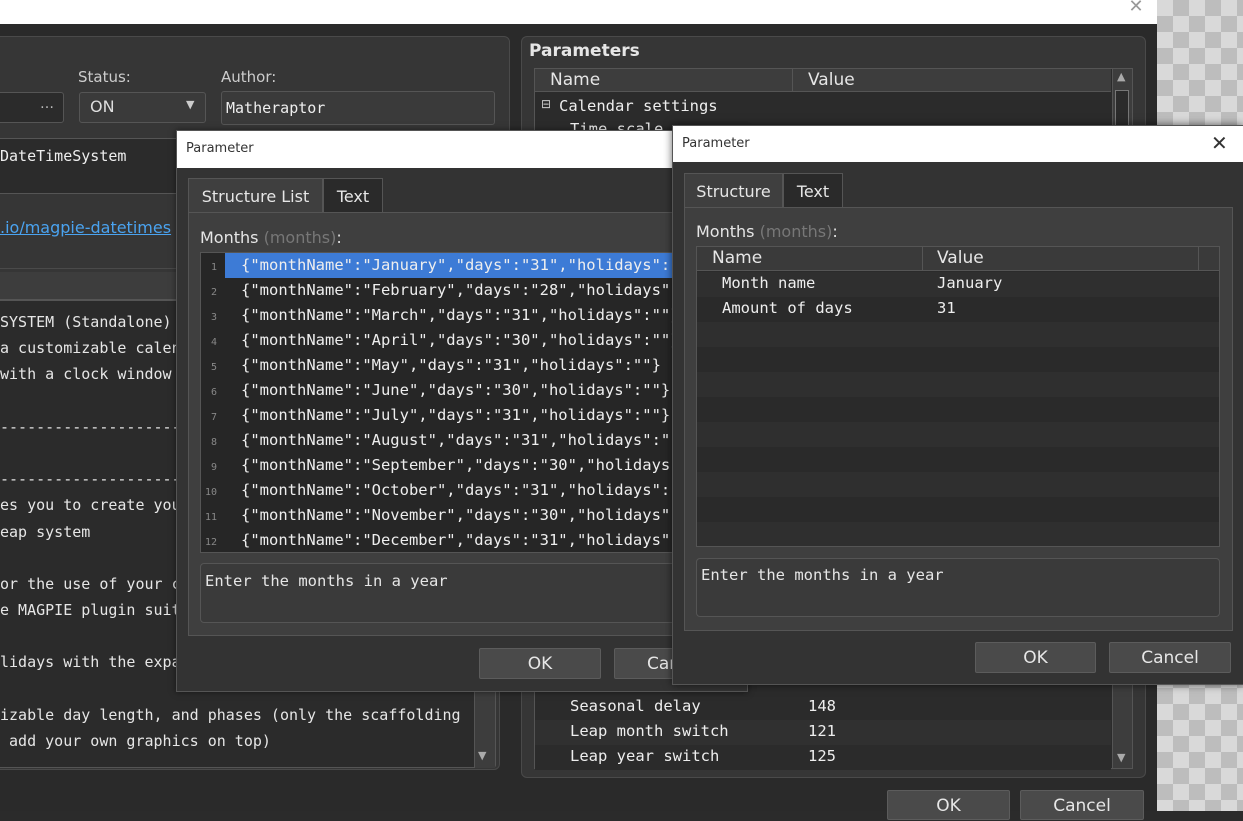  I want to click on table-row: Month name January, so click(958, 286).